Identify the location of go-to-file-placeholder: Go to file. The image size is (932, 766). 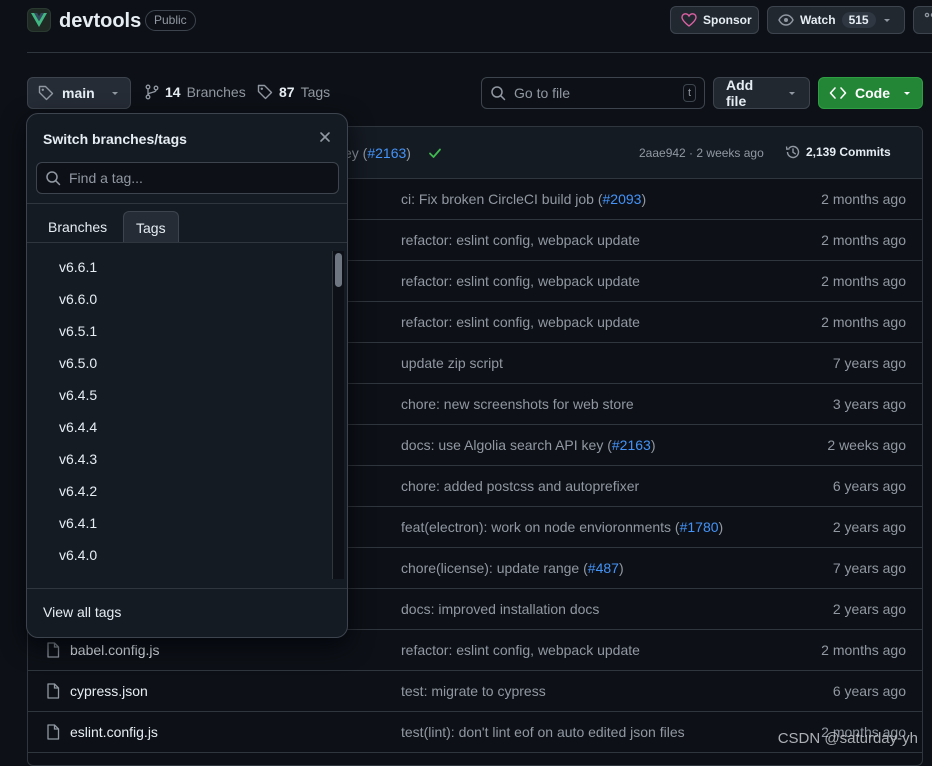
(542, 93).